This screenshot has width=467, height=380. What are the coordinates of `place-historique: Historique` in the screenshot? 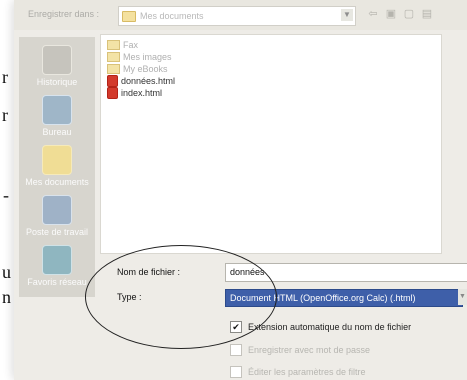 It's located at (57, 66).